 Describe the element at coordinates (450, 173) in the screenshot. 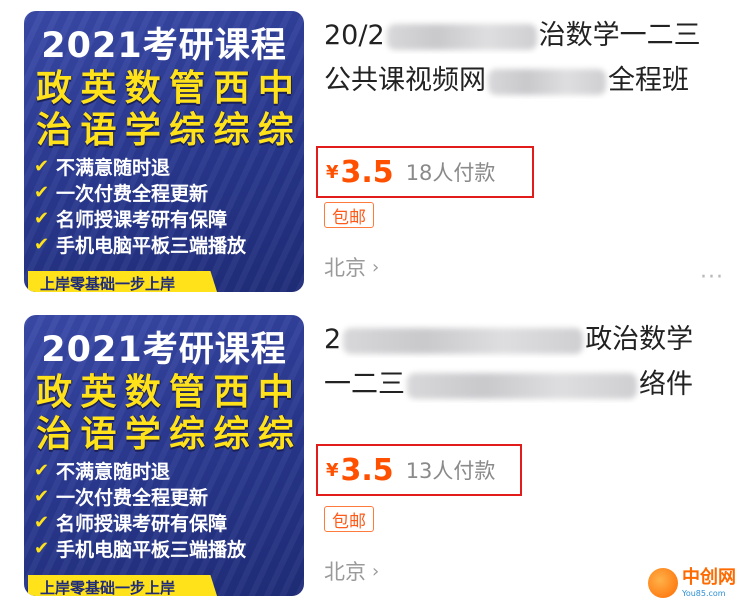

I see `paid-count: 18人付款` at that location.